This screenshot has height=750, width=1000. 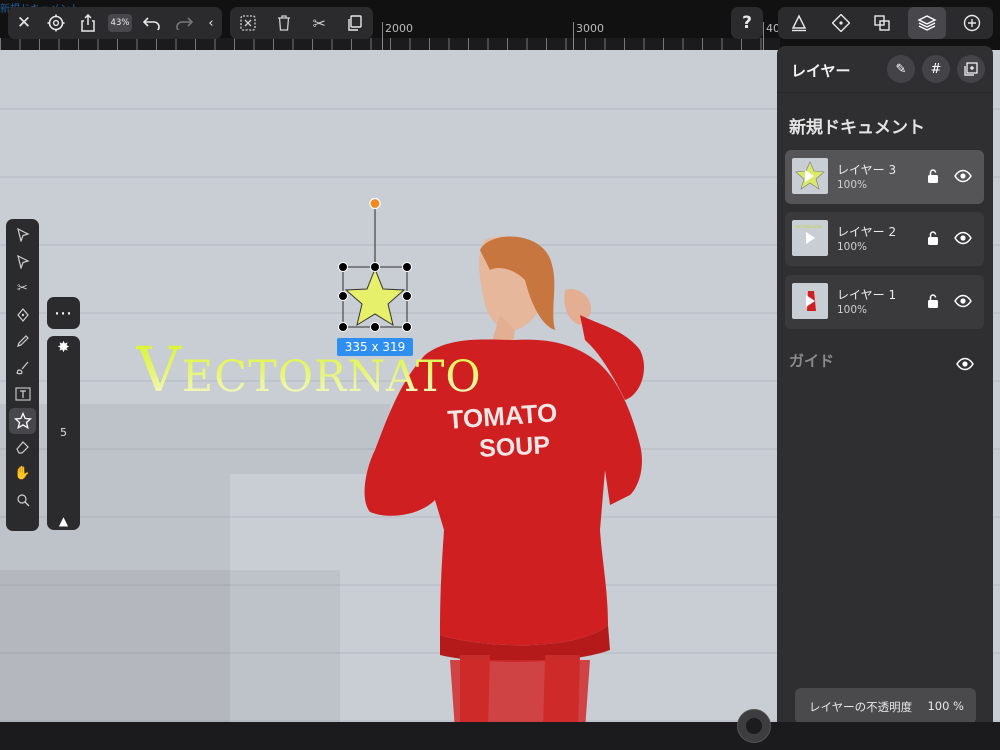 I want to click on layer-name: レイヤー 2, so click(x=867, y=232).